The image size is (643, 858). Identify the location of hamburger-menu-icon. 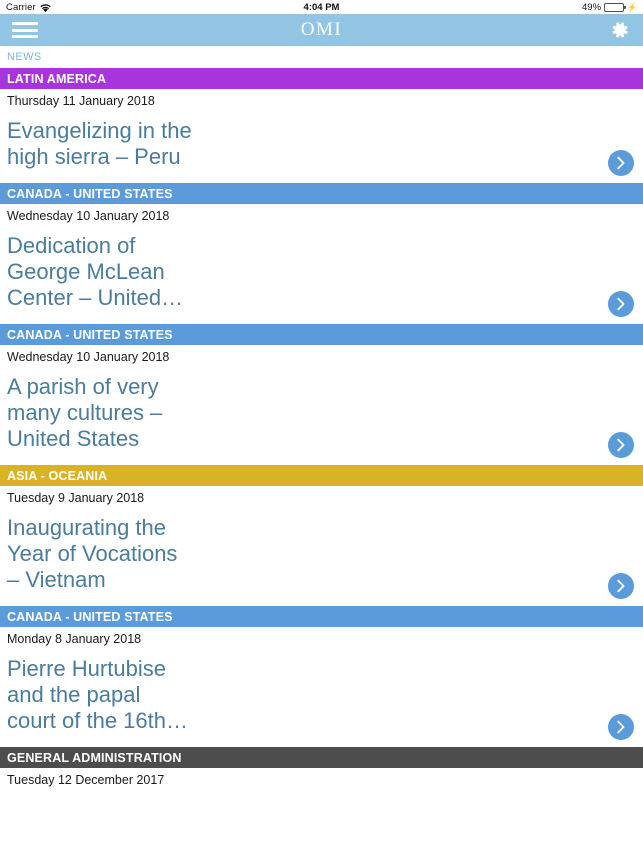
(25, 30).